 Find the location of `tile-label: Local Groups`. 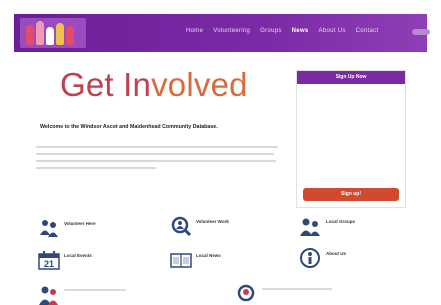

tile-label: Local Groups is located at coordinates (341, 221).